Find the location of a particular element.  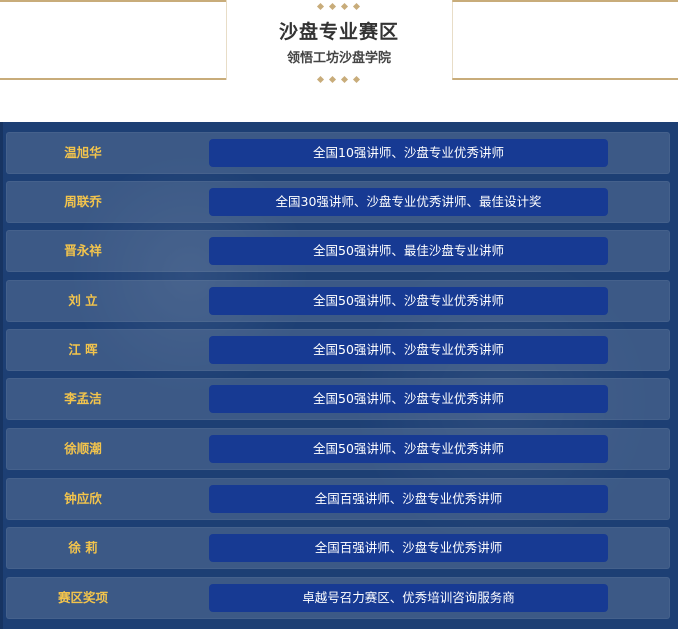

winner-name: 晋永祥 is located at coordinates (83, 250).